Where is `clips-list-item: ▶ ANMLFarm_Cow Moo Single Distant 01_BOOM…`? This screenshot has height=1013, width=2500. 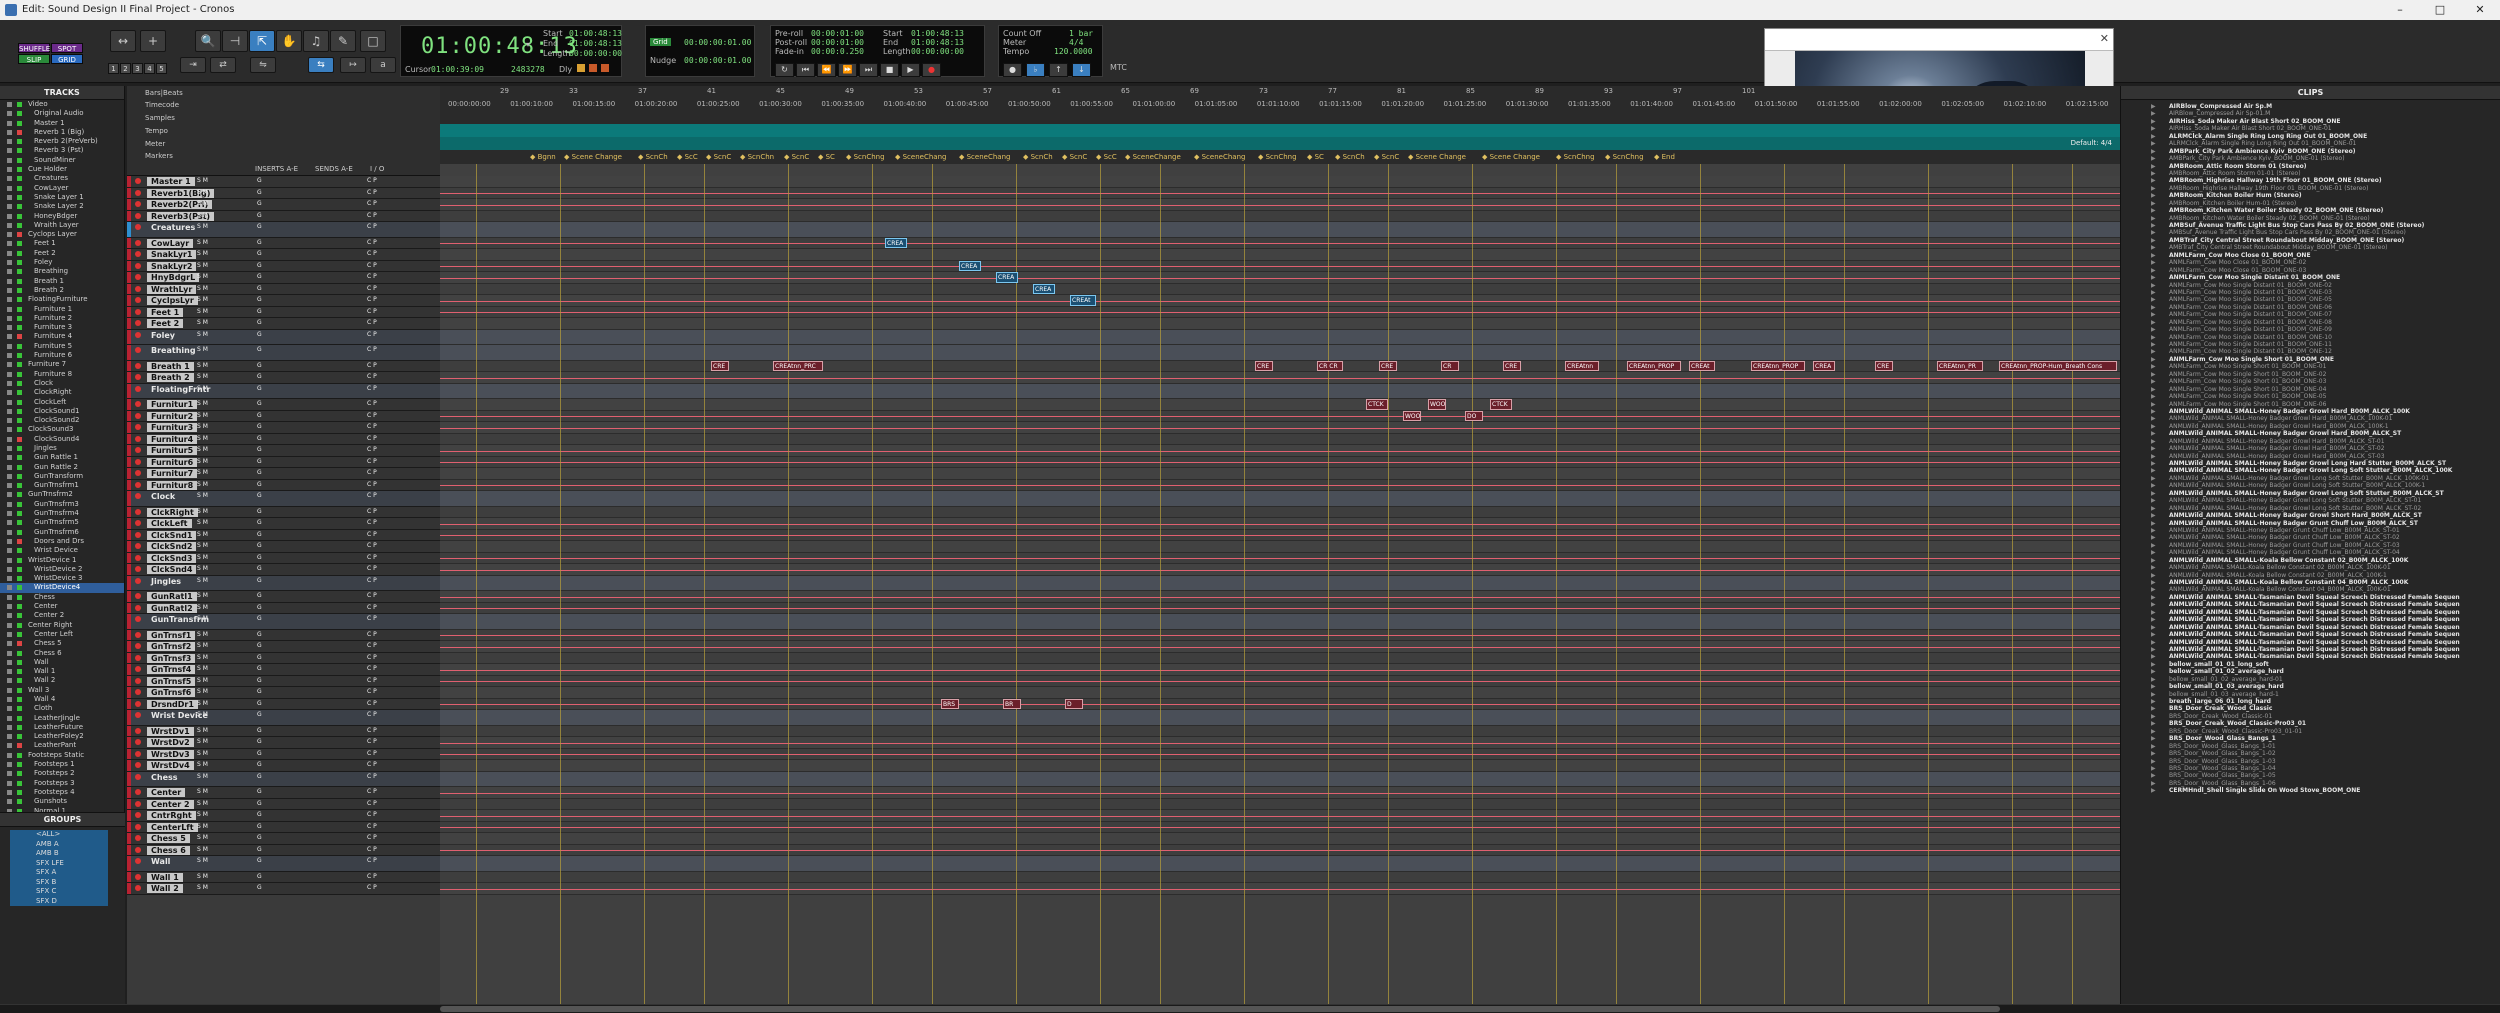
clips-list-item: ▶ ANMLFarm_Cow Moo Single Distant 01_BOOM… is located at coordinates (2310, 314).